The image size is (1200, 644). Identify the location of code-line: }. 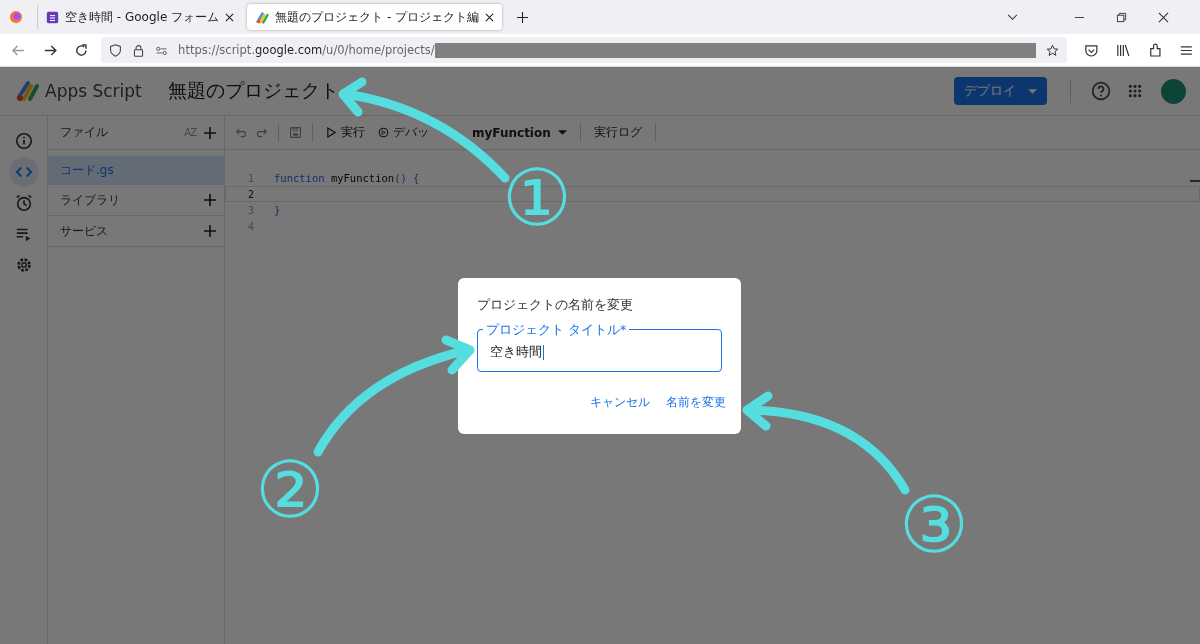
(277, 210).